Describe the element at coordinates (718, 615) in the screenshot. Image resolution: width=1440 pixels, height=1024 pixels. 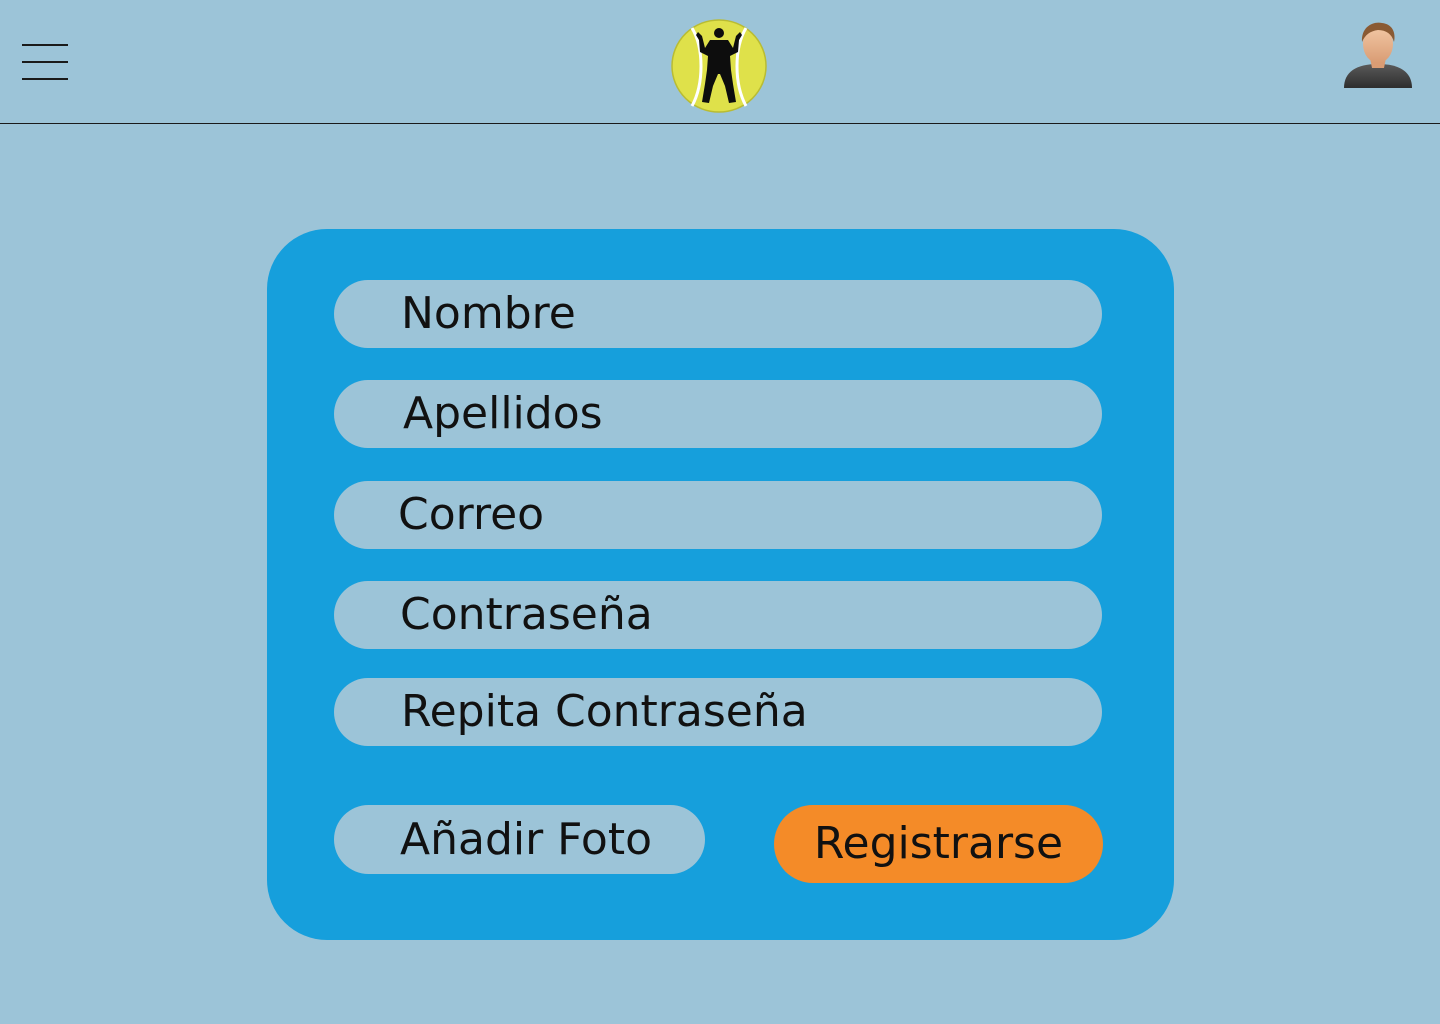
I see `password-field: Contraseña` at that location.